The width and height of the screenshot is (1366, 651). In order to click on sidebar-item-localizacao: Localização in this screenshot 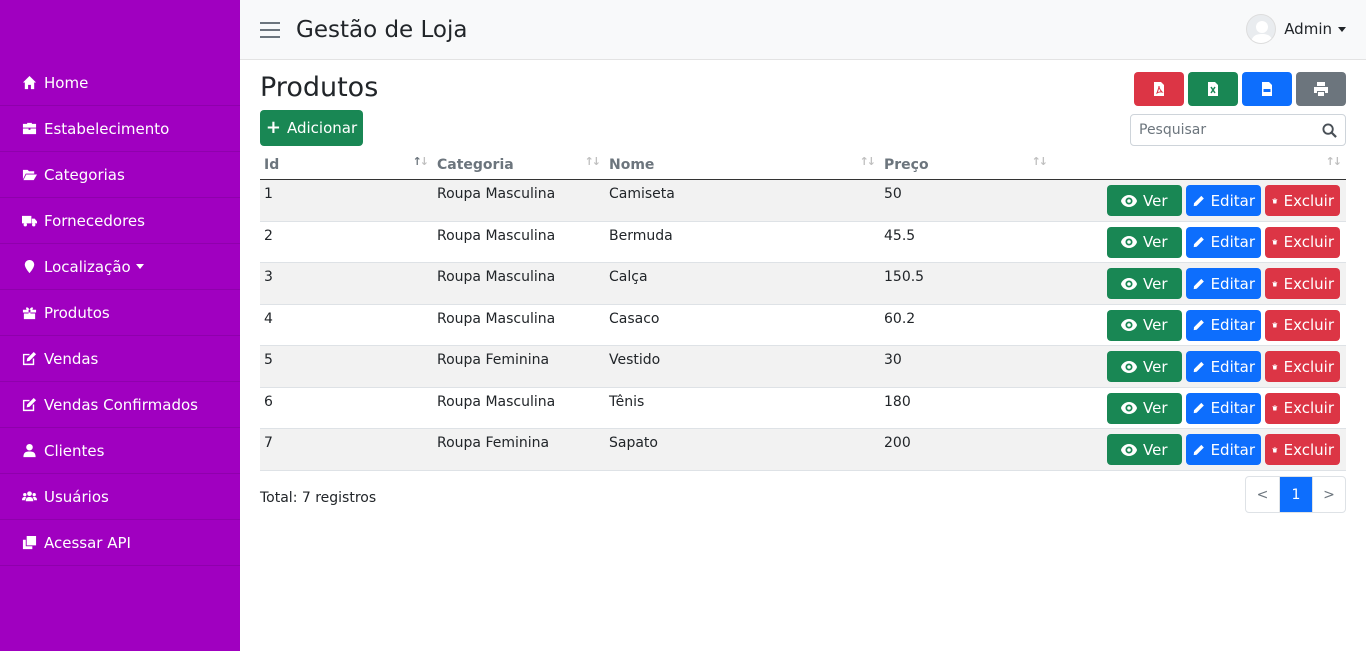, I will do `click(120, 267)`.